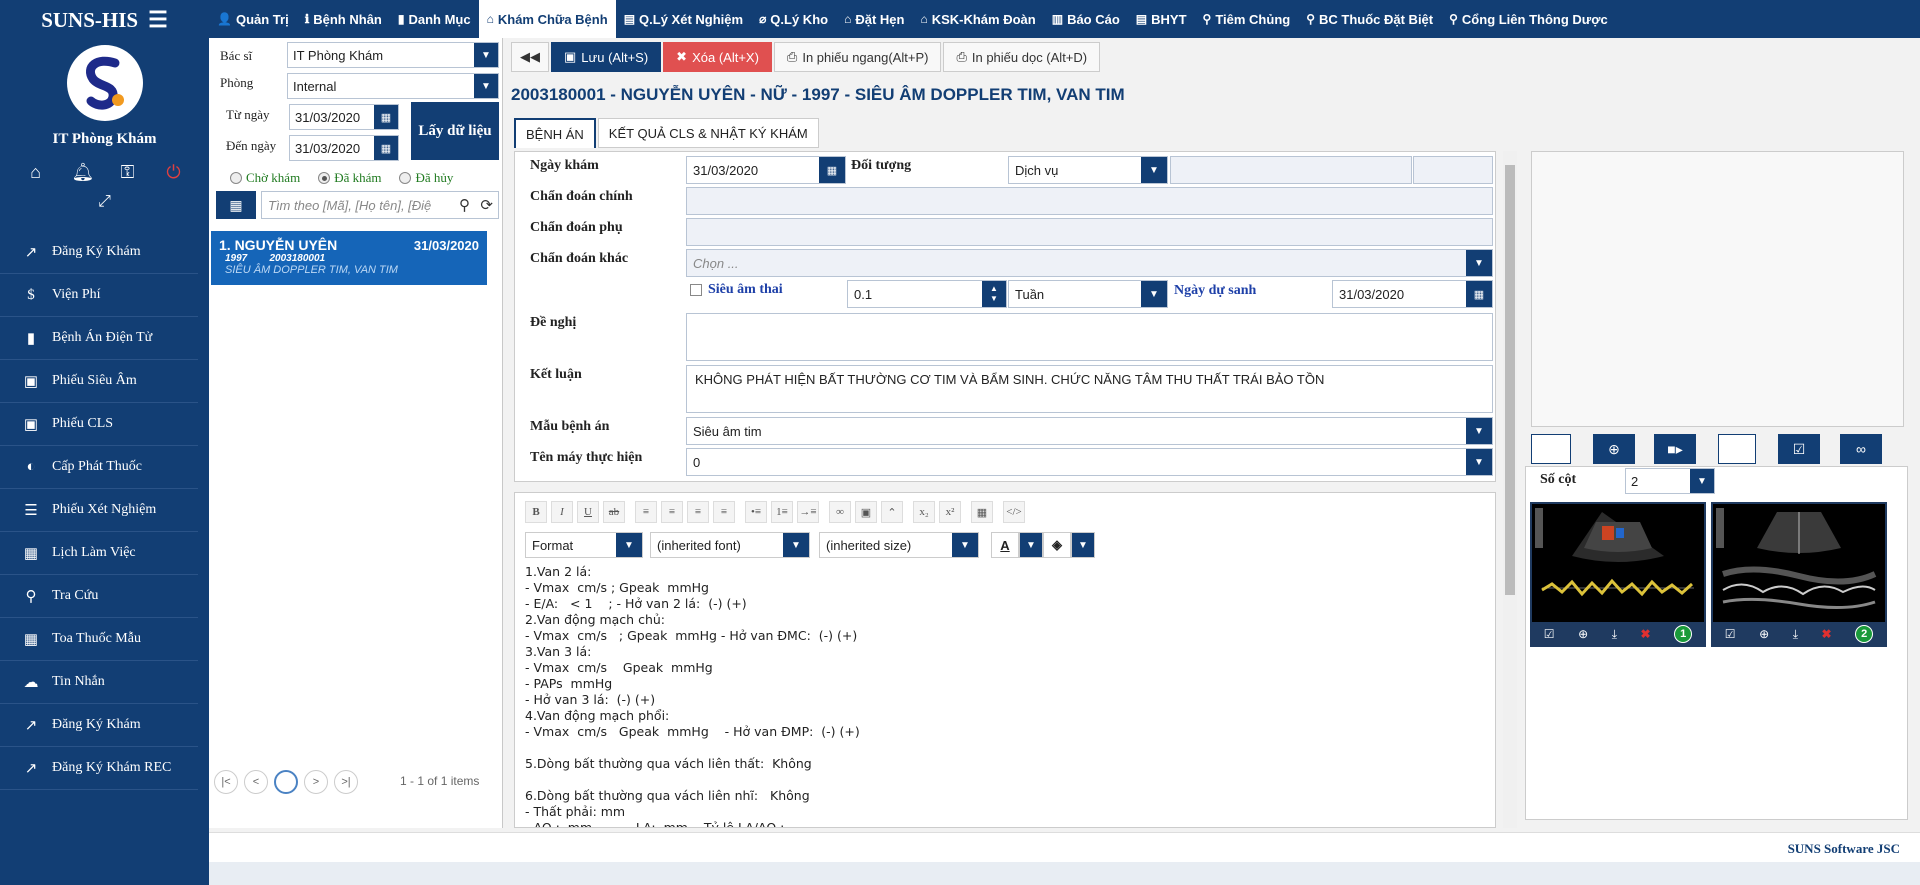 The width and height of the screenshot is (1920, 885). I want to click on text-color-dropdown: ▼, so click(1031, 545).